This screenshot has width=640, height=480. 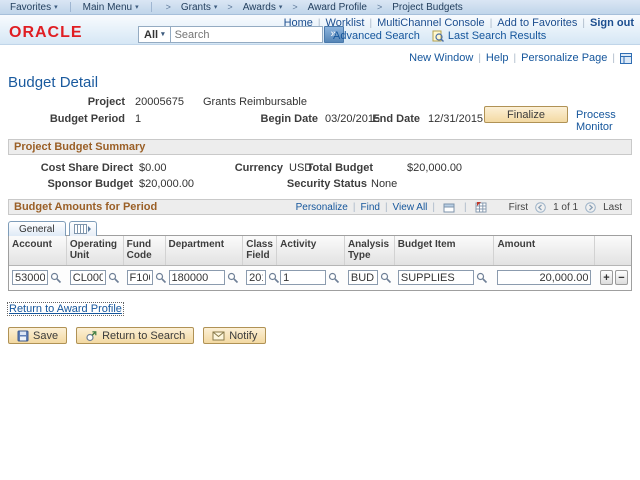 What do you see at coordinates (612, 23) in the screenshot?
I see `sign-out-link: Sign out` at bounding box center [612, 23].